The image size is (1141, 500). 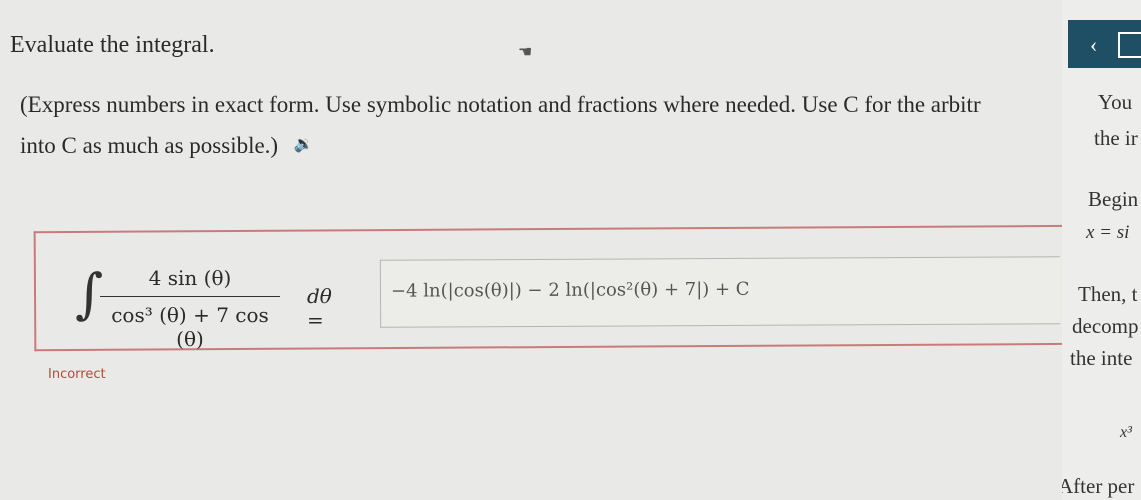 I want to click on side-text-3: Begin, so click(x=1113, y=199).